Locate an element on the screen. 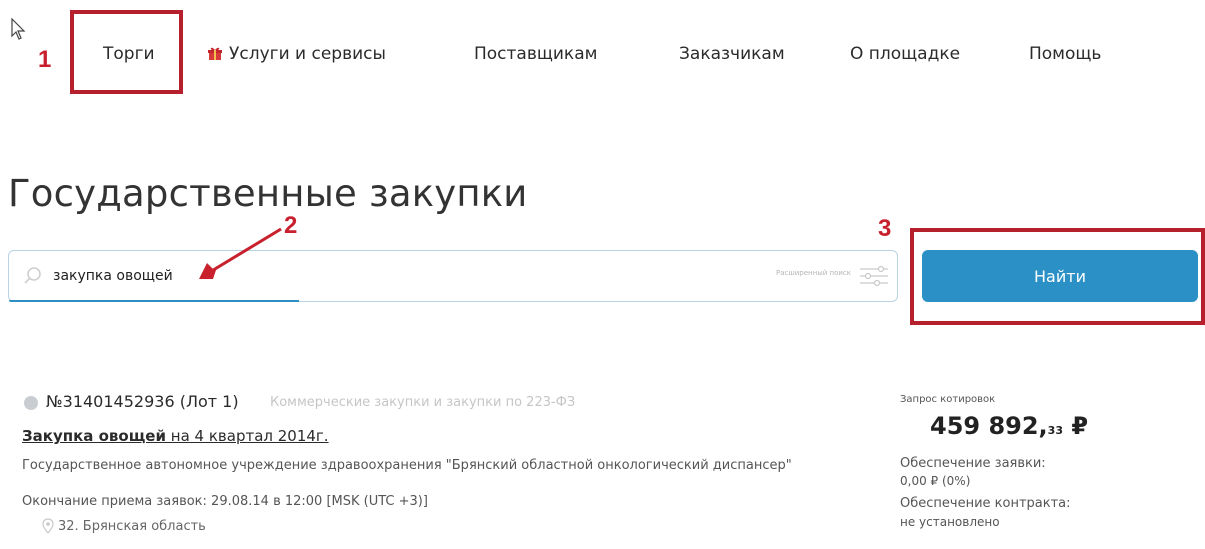 This screenshot has height=549, width=1205. nav-item-services: Услуги и сервисы is located at coordinates (296, 54).